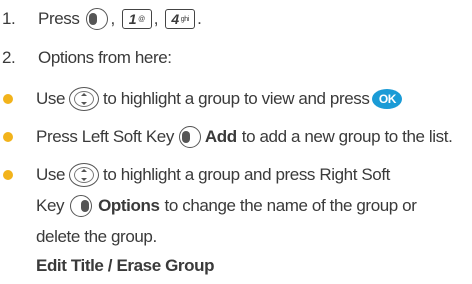 This screenshot has height=284, width=472. What do you see at coordinates (50, 205) in the screenshot?
I see `bullet-text: Key` at bounding box center [50, 205].